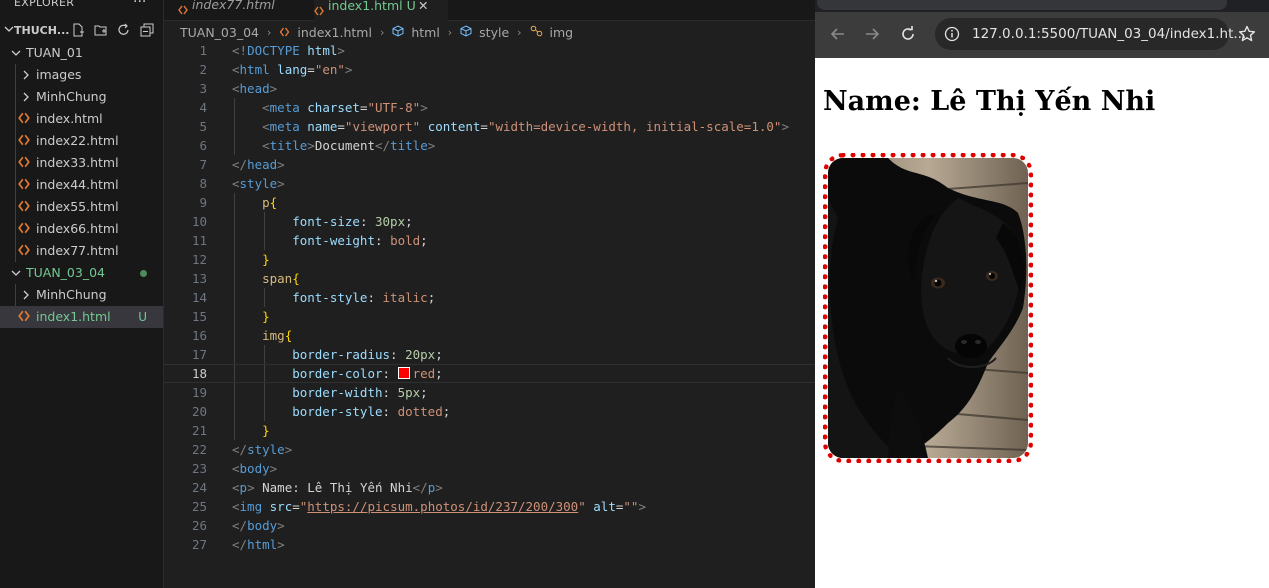  What do you see at coordinates (71, 294) in the screenshot?
I see `tree-item-label: MinhChung` at bounding box center [71, 294].